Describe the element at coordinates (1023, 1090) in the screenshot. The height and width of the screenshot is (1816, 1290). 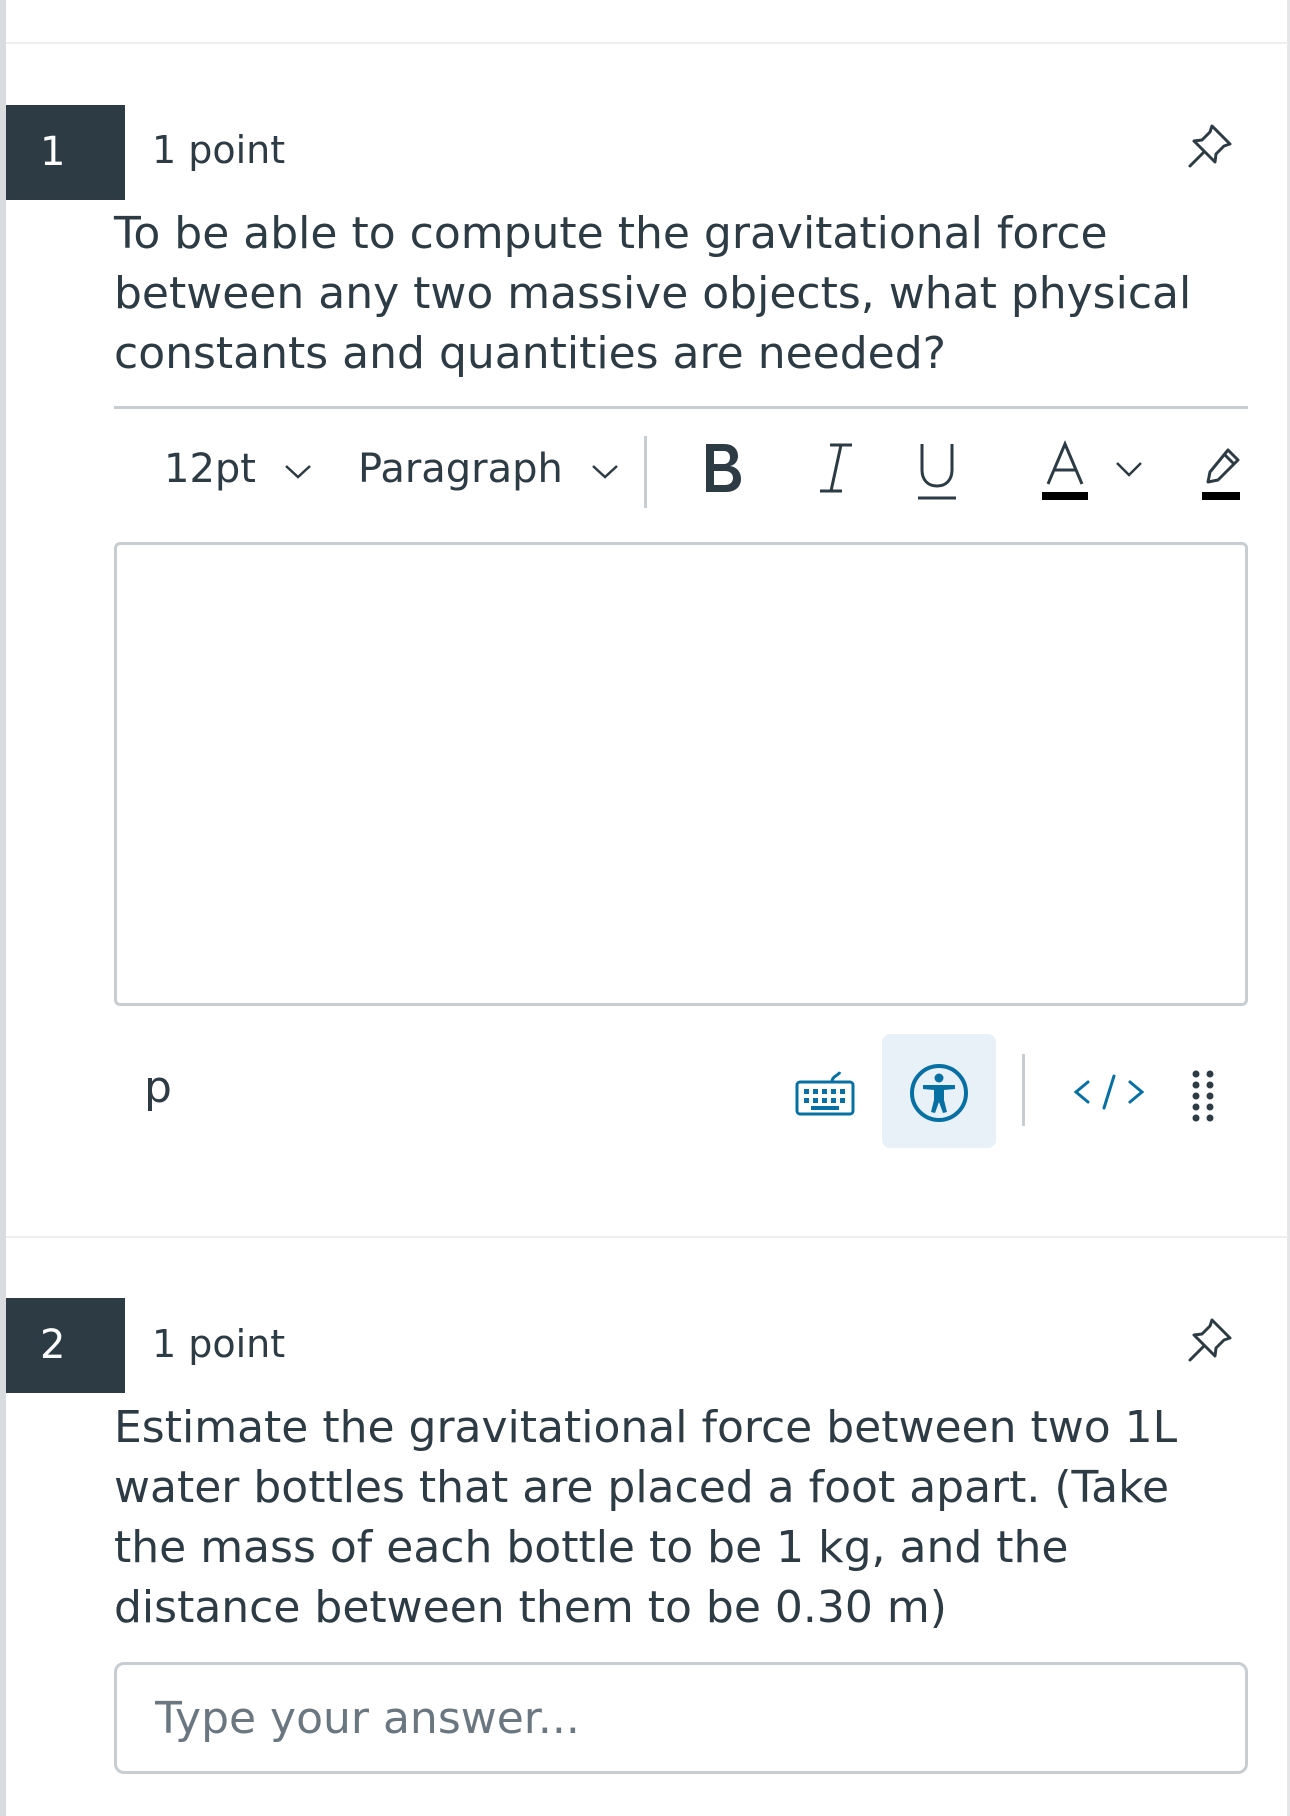
I see `status-separator` at that location.